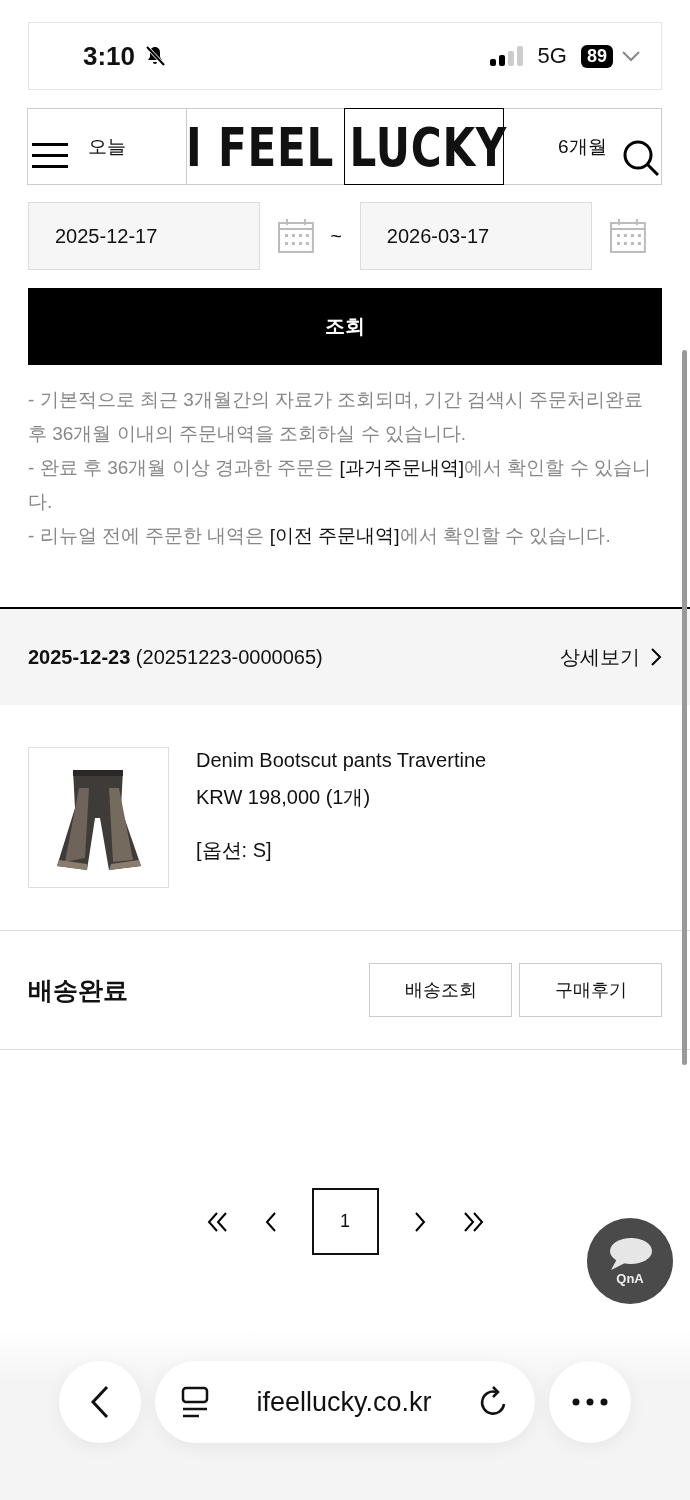  I want to click on notice-text: - 완료 후 36개월 이상 경과한 주문은 [과거주문내역]에서 확인할 수 있습니다., so click(340, 485).